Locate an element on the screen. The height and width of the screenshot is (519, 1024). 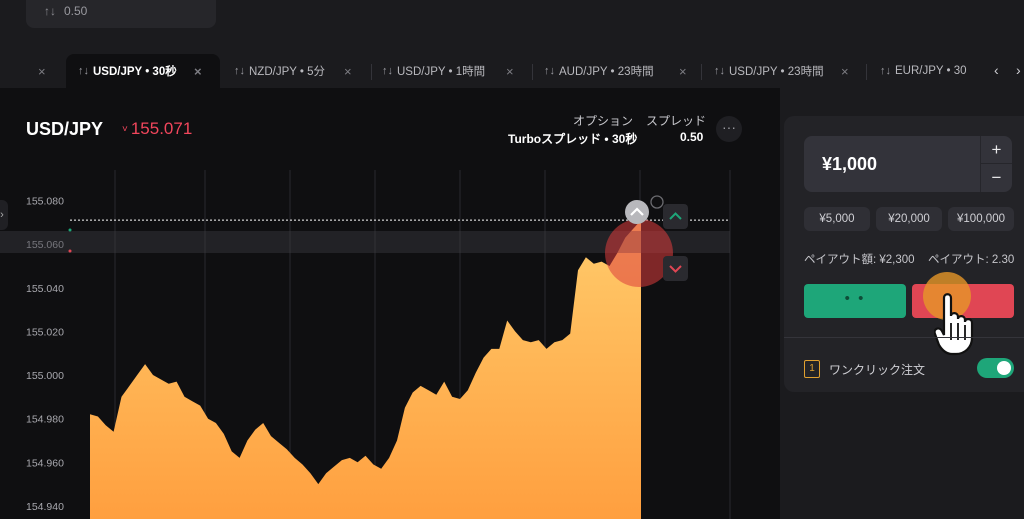
tab-label: USD/JPY • 23時間 is located at coordinates (776, 72).